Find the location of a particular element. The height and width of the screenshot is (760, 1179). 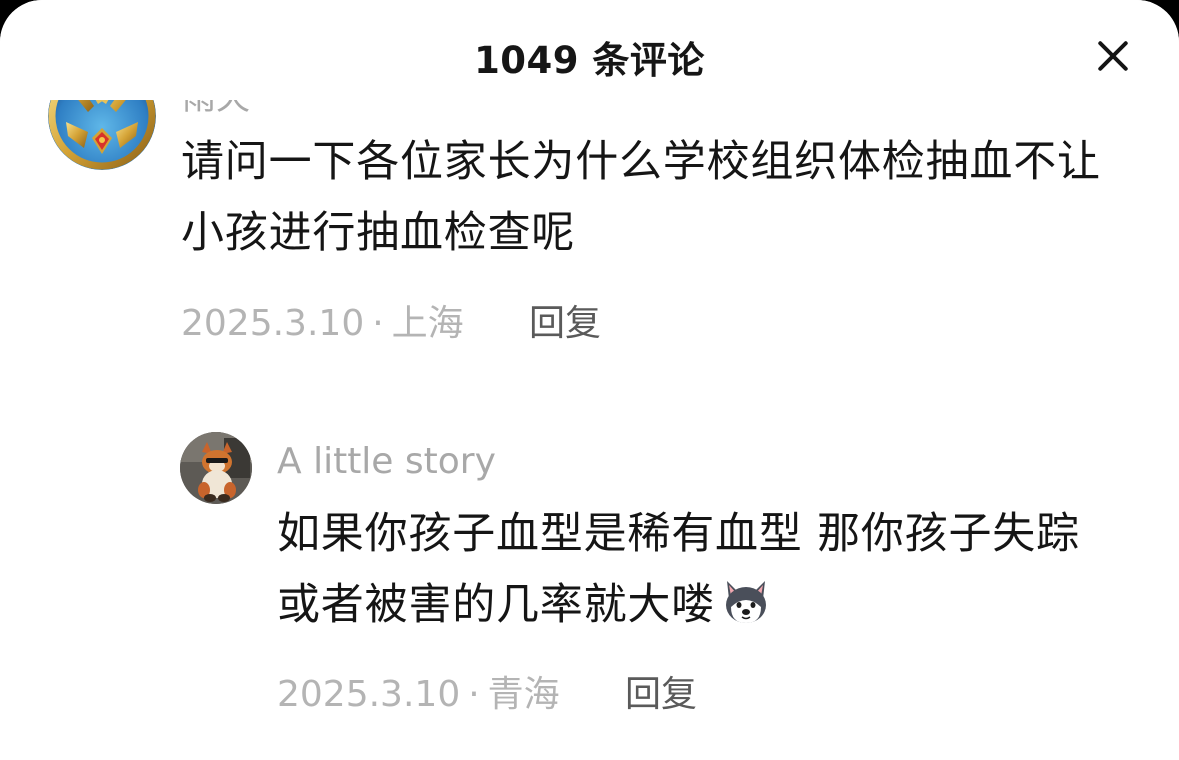

reply-text-line-1: 如果你孩子血型是稀有血型 那你孩子失踪 is located at coordinates (678, 534).